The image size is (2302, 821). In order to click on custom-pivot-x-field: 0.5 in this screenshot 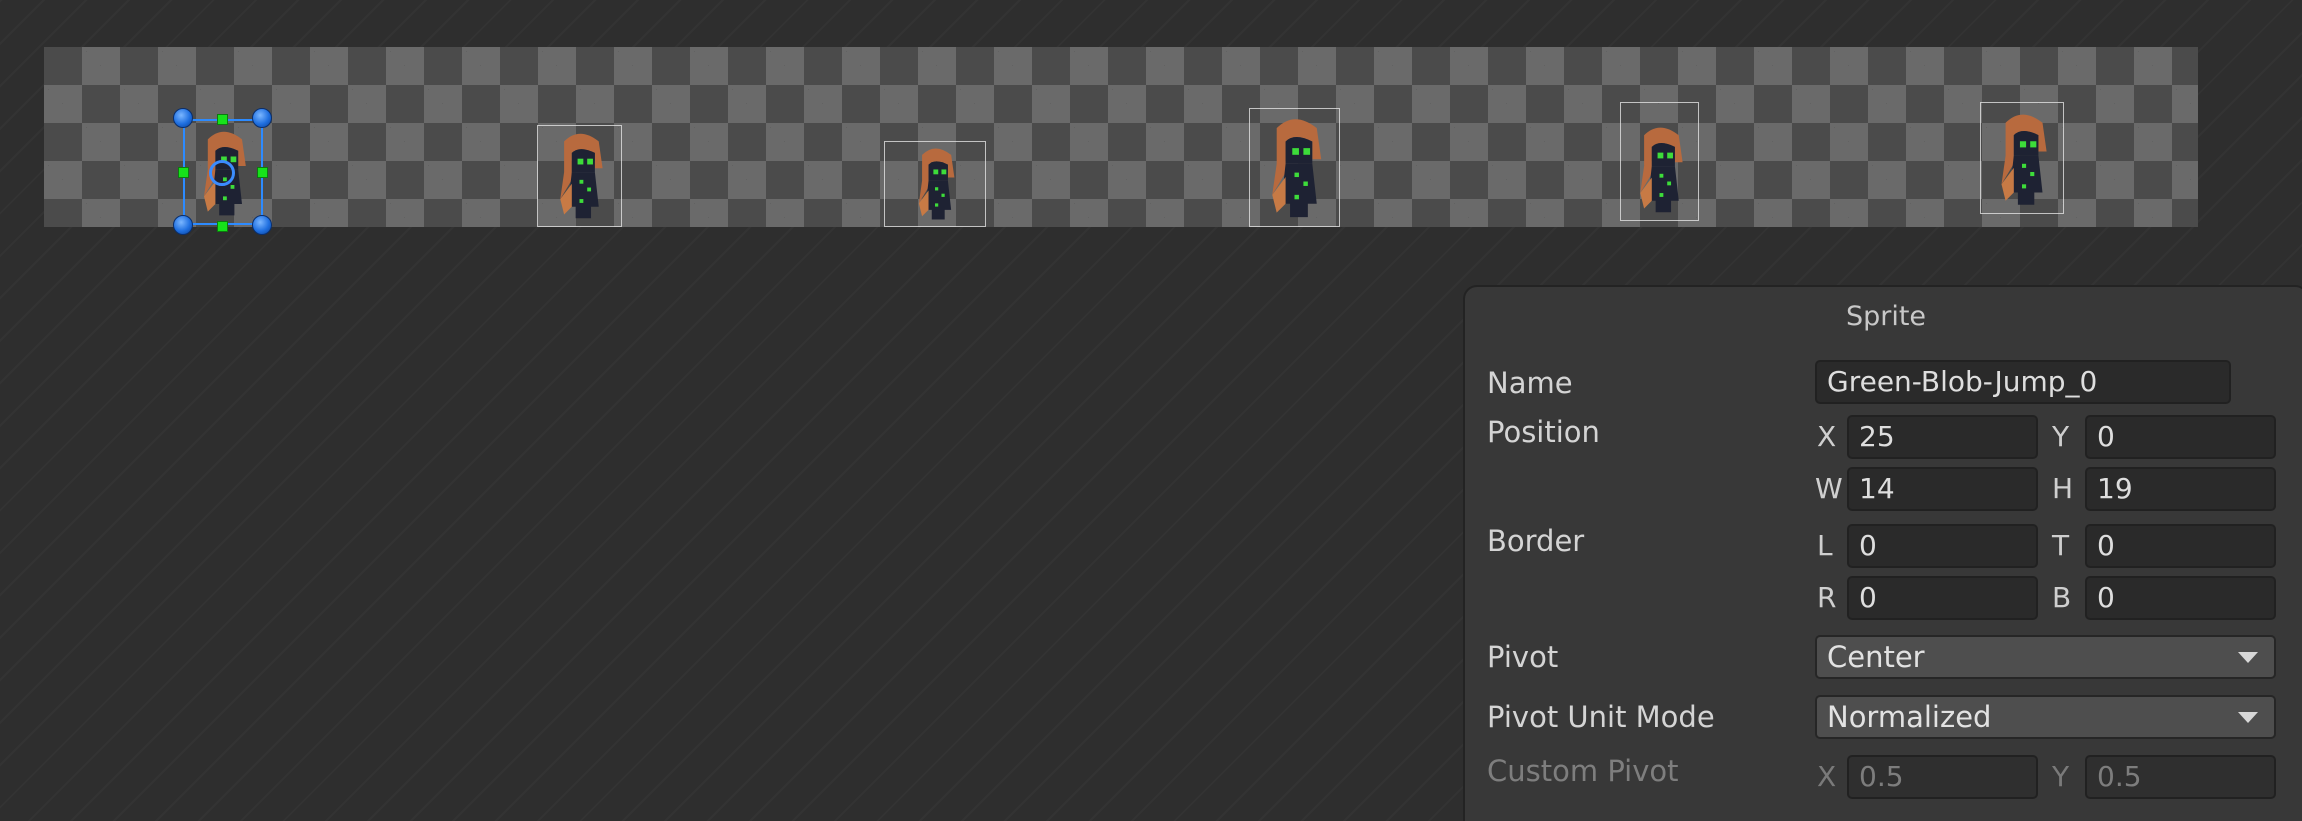, I will do `click(1942, 777)`.